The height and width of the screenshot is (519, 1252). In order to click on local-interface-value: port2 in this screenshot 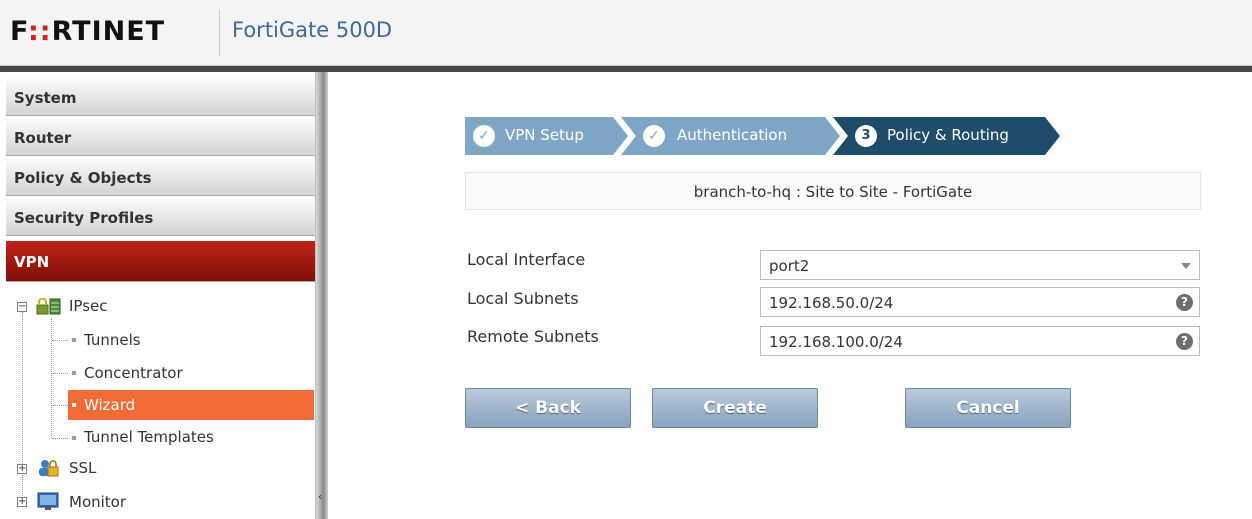, I will do `click(789, 266)`.